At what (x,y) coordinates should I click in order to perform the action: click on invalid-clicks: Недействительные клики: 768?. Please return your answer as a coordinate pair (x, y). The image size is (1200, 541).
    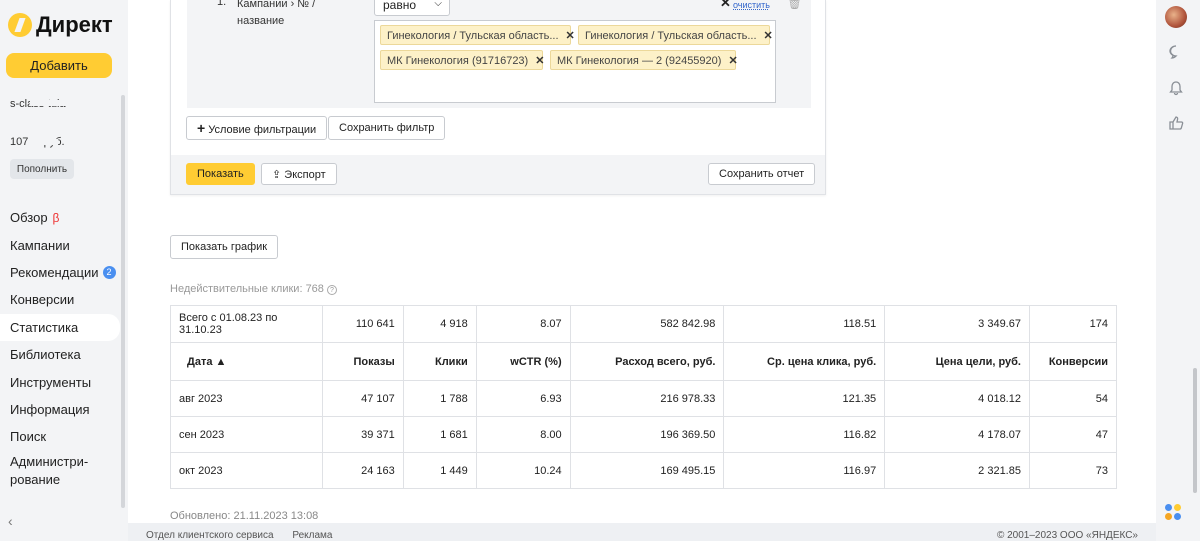
    Looking at the image, I should click on (253, 289).